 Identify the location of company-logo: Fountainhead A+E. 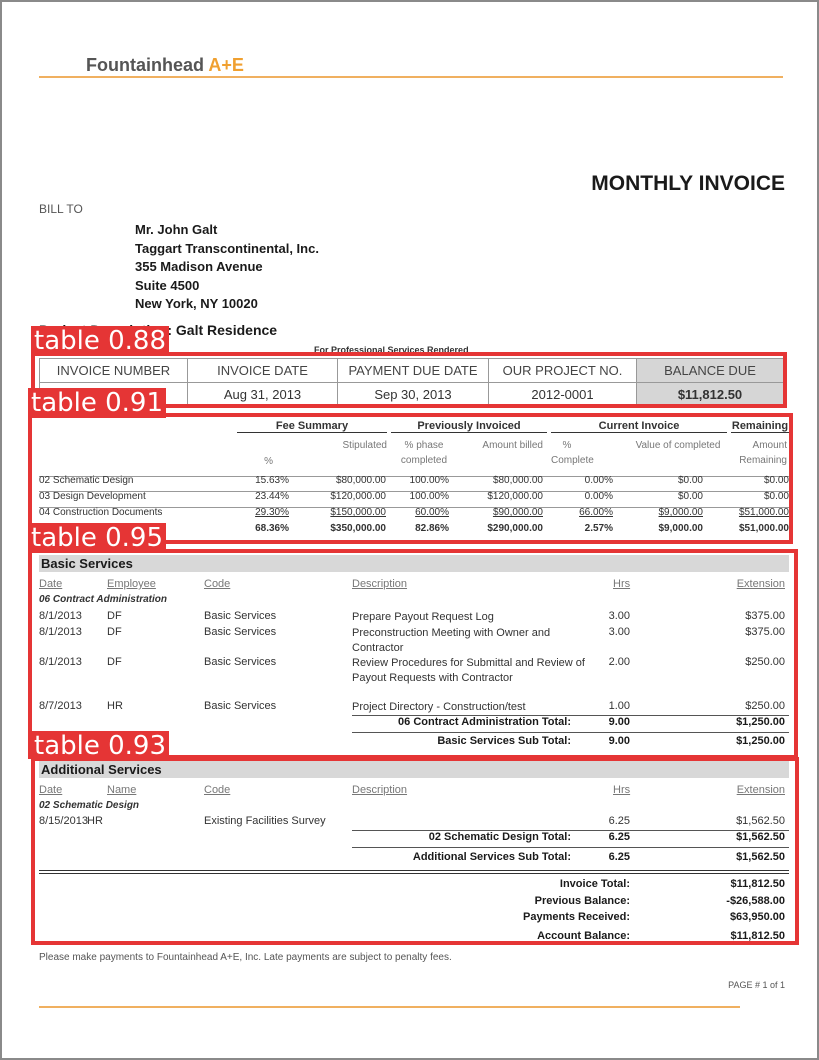
(165, 65).